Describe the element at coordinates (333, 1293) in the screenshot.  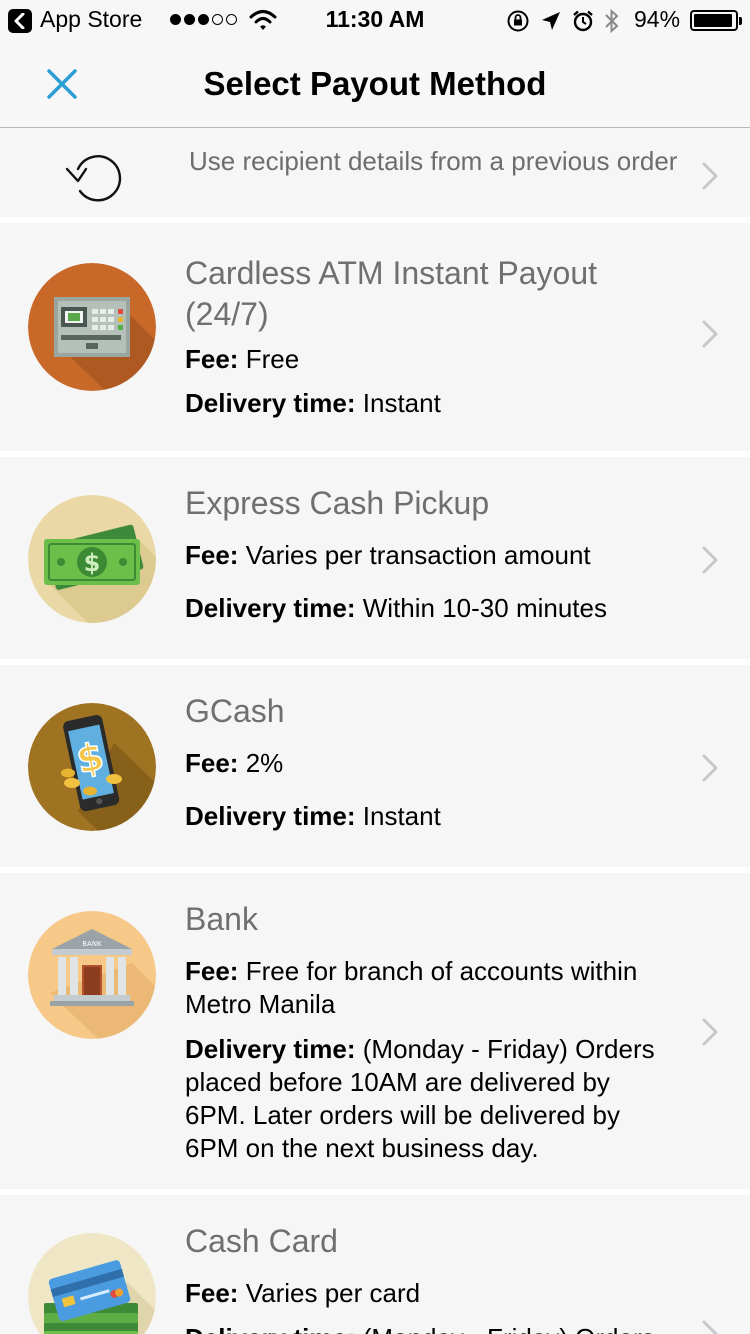
I see `fee-value: Varies per card` at that location.